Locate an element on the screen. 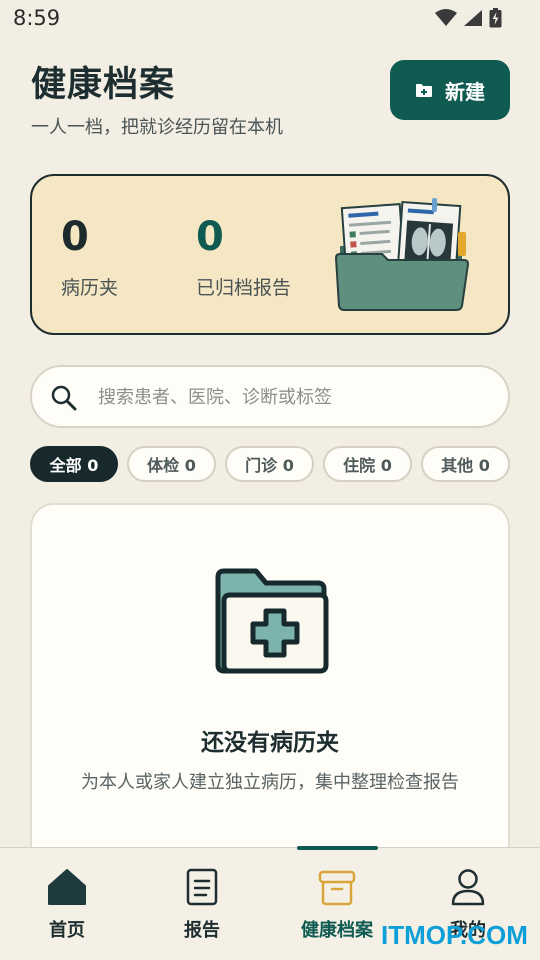 The width and height of the screenshot is (540, 960). status-time: 8:59 is located at coordinates (37, 18).